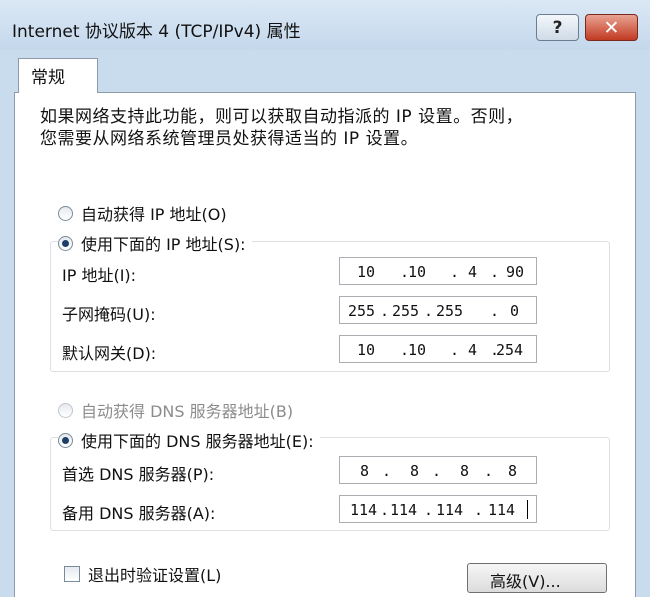  Describe the element at coordinates (438, 509) in the screenshot. I see `alternate-dns-input: 114 . 114 . 114 . 114` at that location.